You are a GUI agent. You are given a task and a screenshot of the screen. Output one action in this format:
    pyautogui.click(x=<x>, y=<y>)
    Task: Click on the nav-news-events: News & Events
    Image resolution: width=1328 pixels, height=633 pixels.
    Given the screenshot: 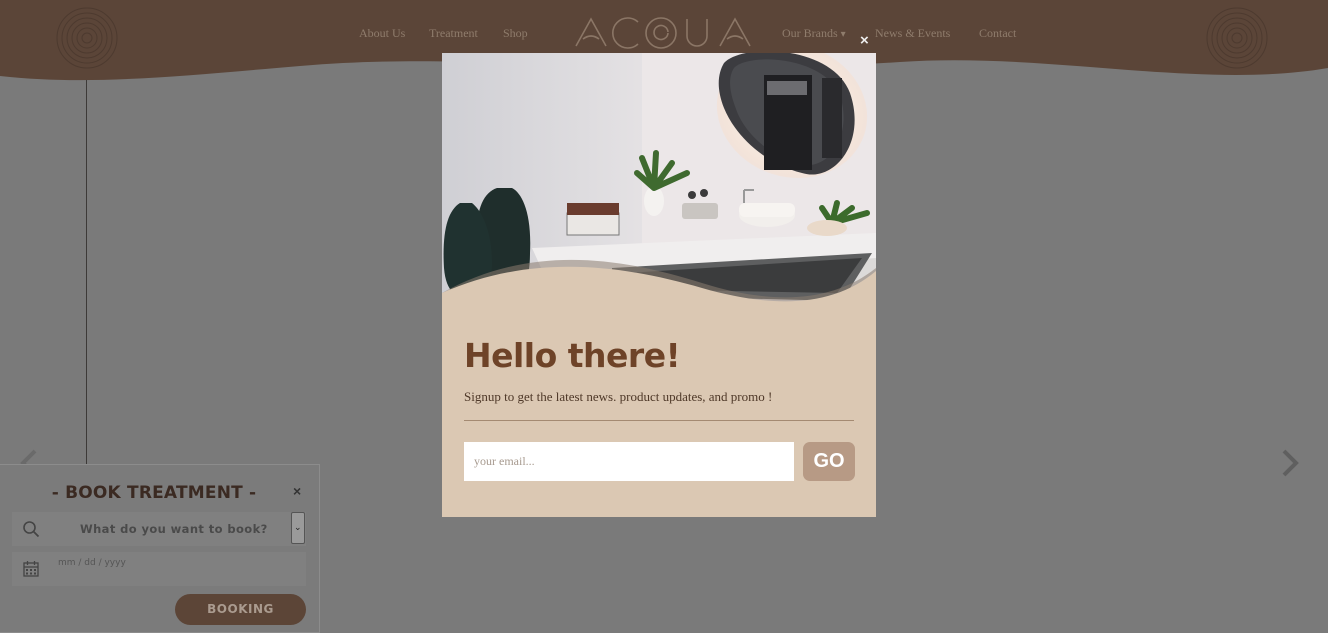 What is the action you would take?
    pyautogui.click(x=912, y=33)
    